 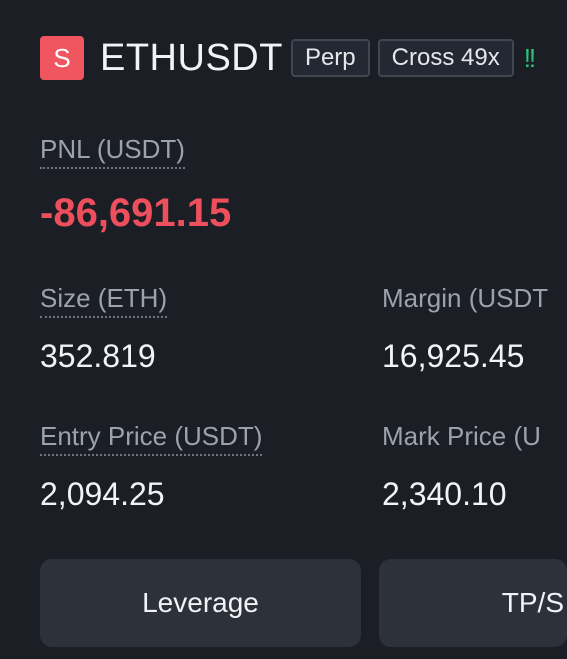 What do you see at coordinates (444, 494) in the screenshot?
I see `mark-price-value: 2,340.10` at bounding box center [444, 494].